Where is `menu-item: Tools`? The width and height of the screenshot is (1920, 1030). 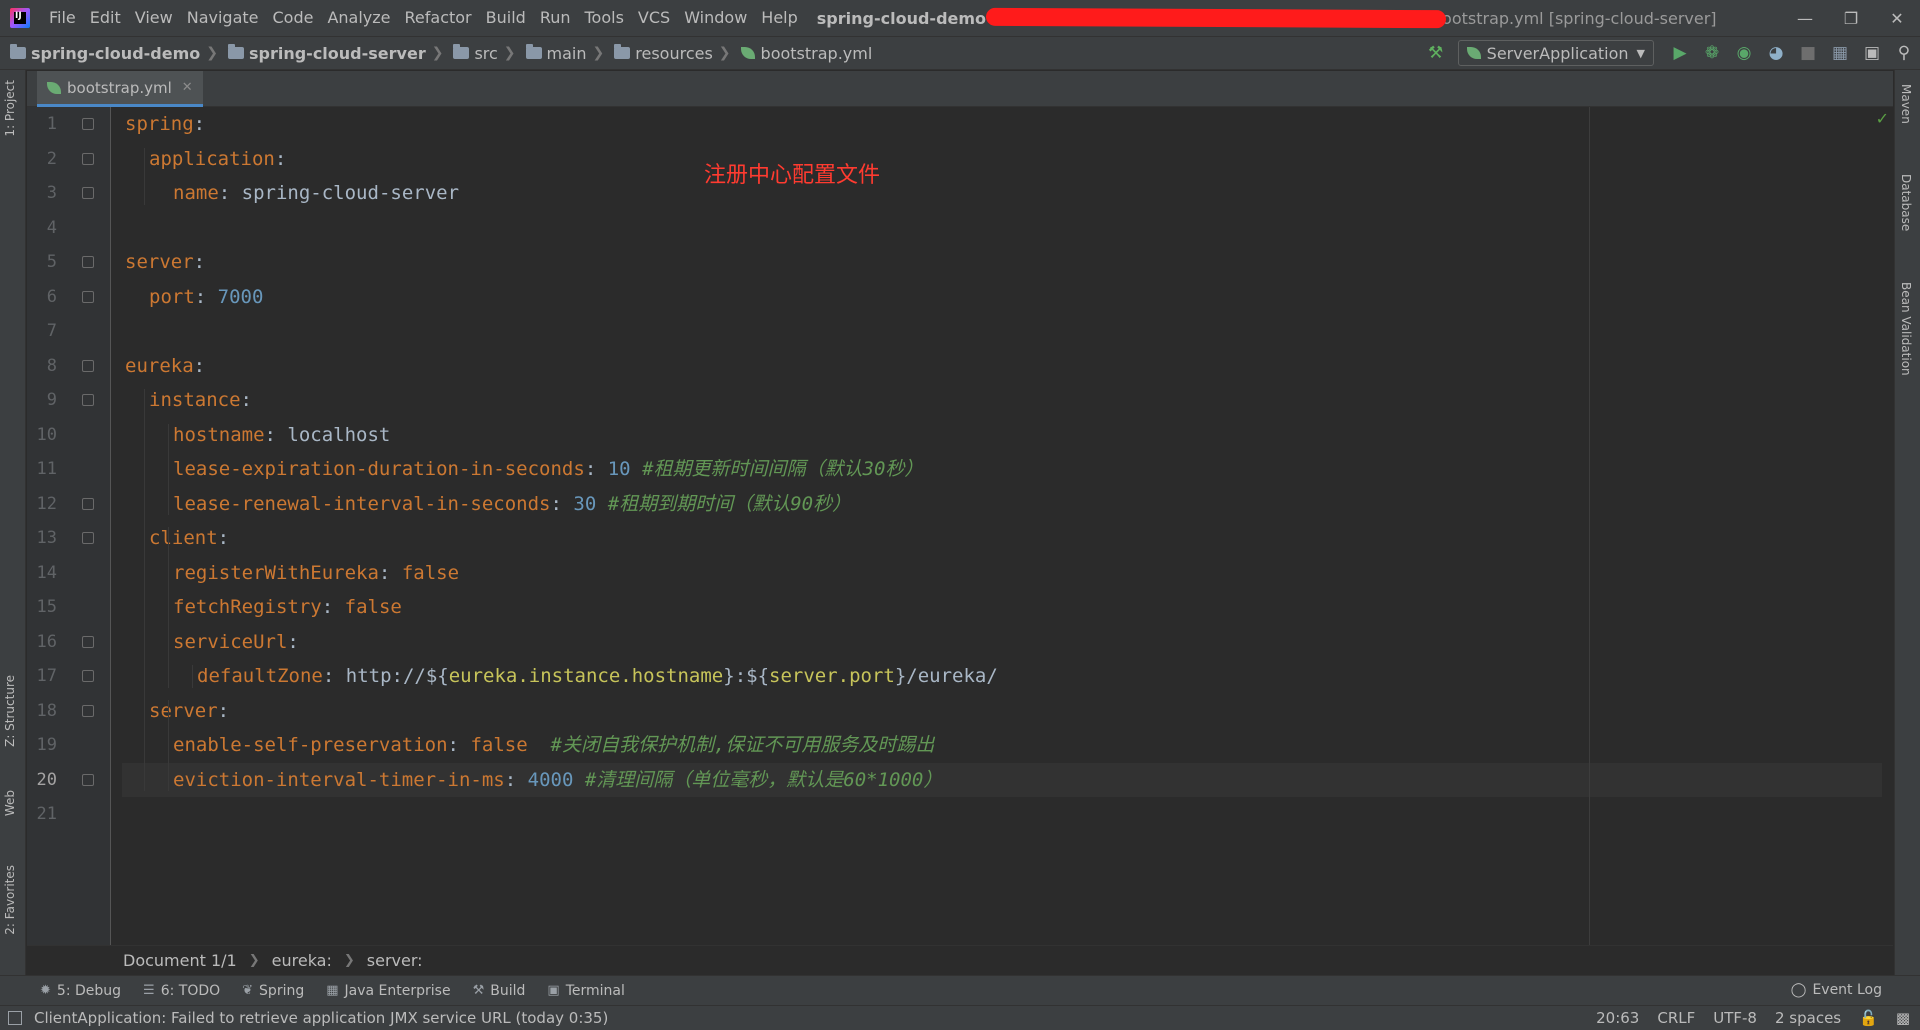
menu-item: Tools is located at coordinates (604, 18).